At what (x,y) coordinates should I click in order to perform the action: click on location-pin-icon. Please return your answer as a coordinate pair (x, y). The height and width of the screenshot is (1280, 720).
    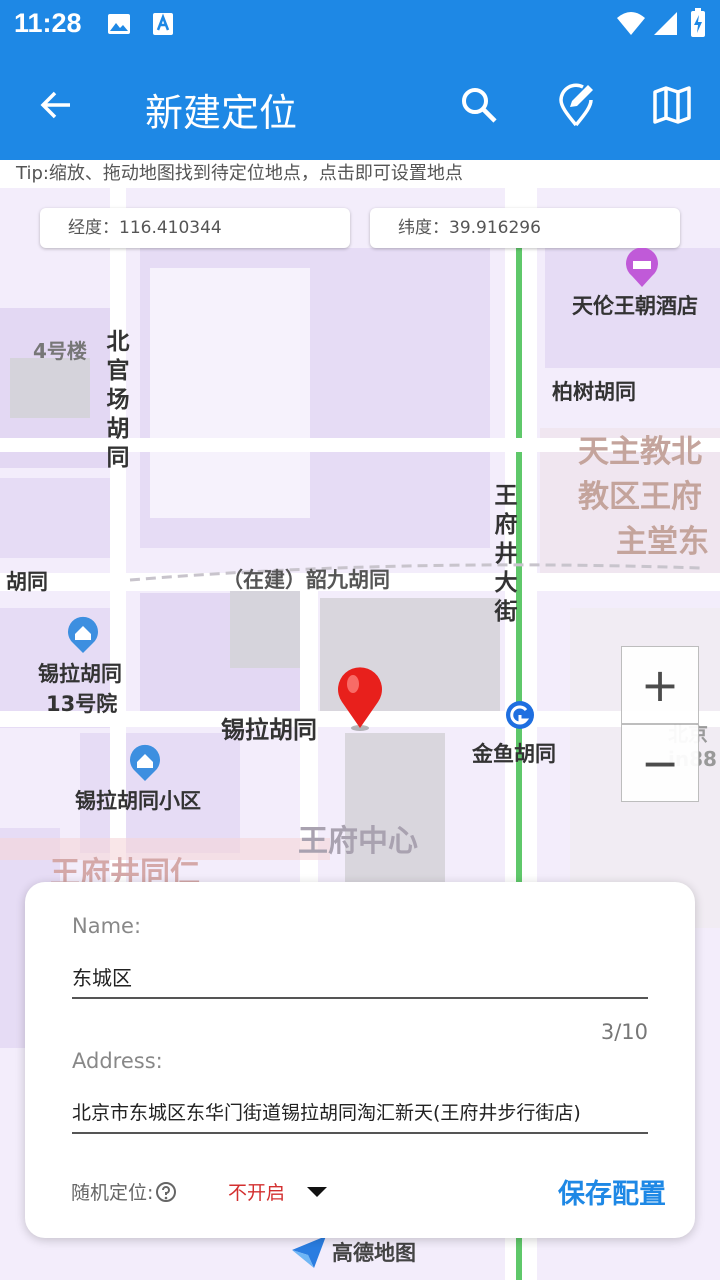
    Looking at the image, I should click on (360, 699).